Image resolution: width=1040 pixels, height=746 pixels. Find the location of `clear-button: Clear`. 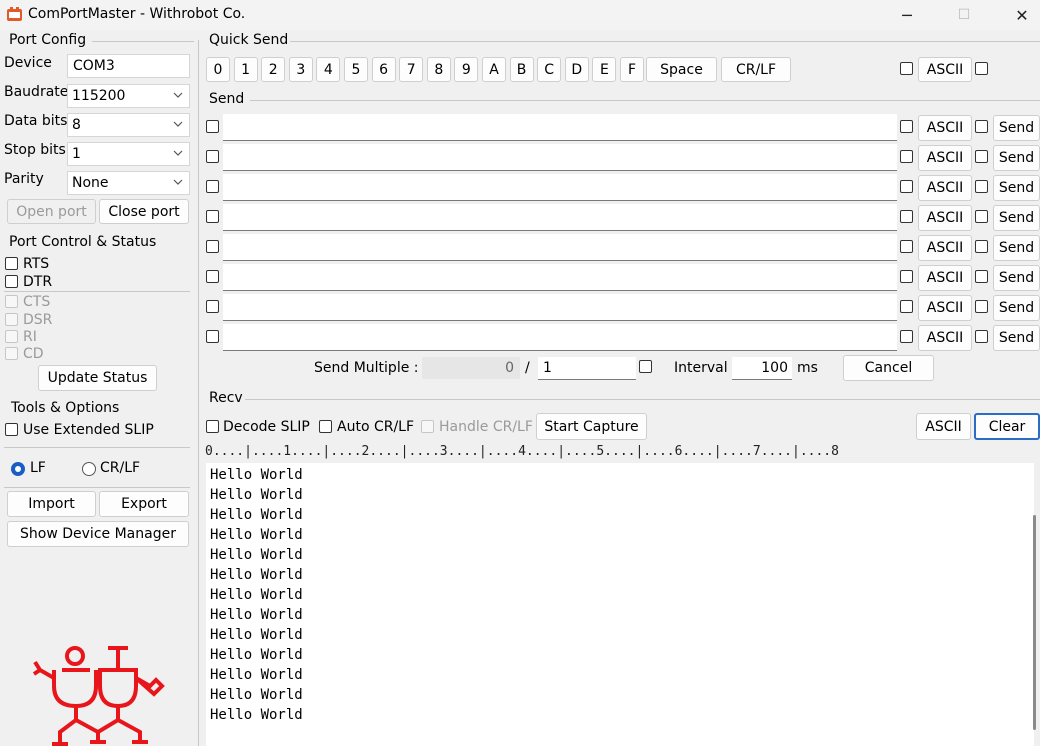

clear-button: Clear is located at coordinates (1007, 426).